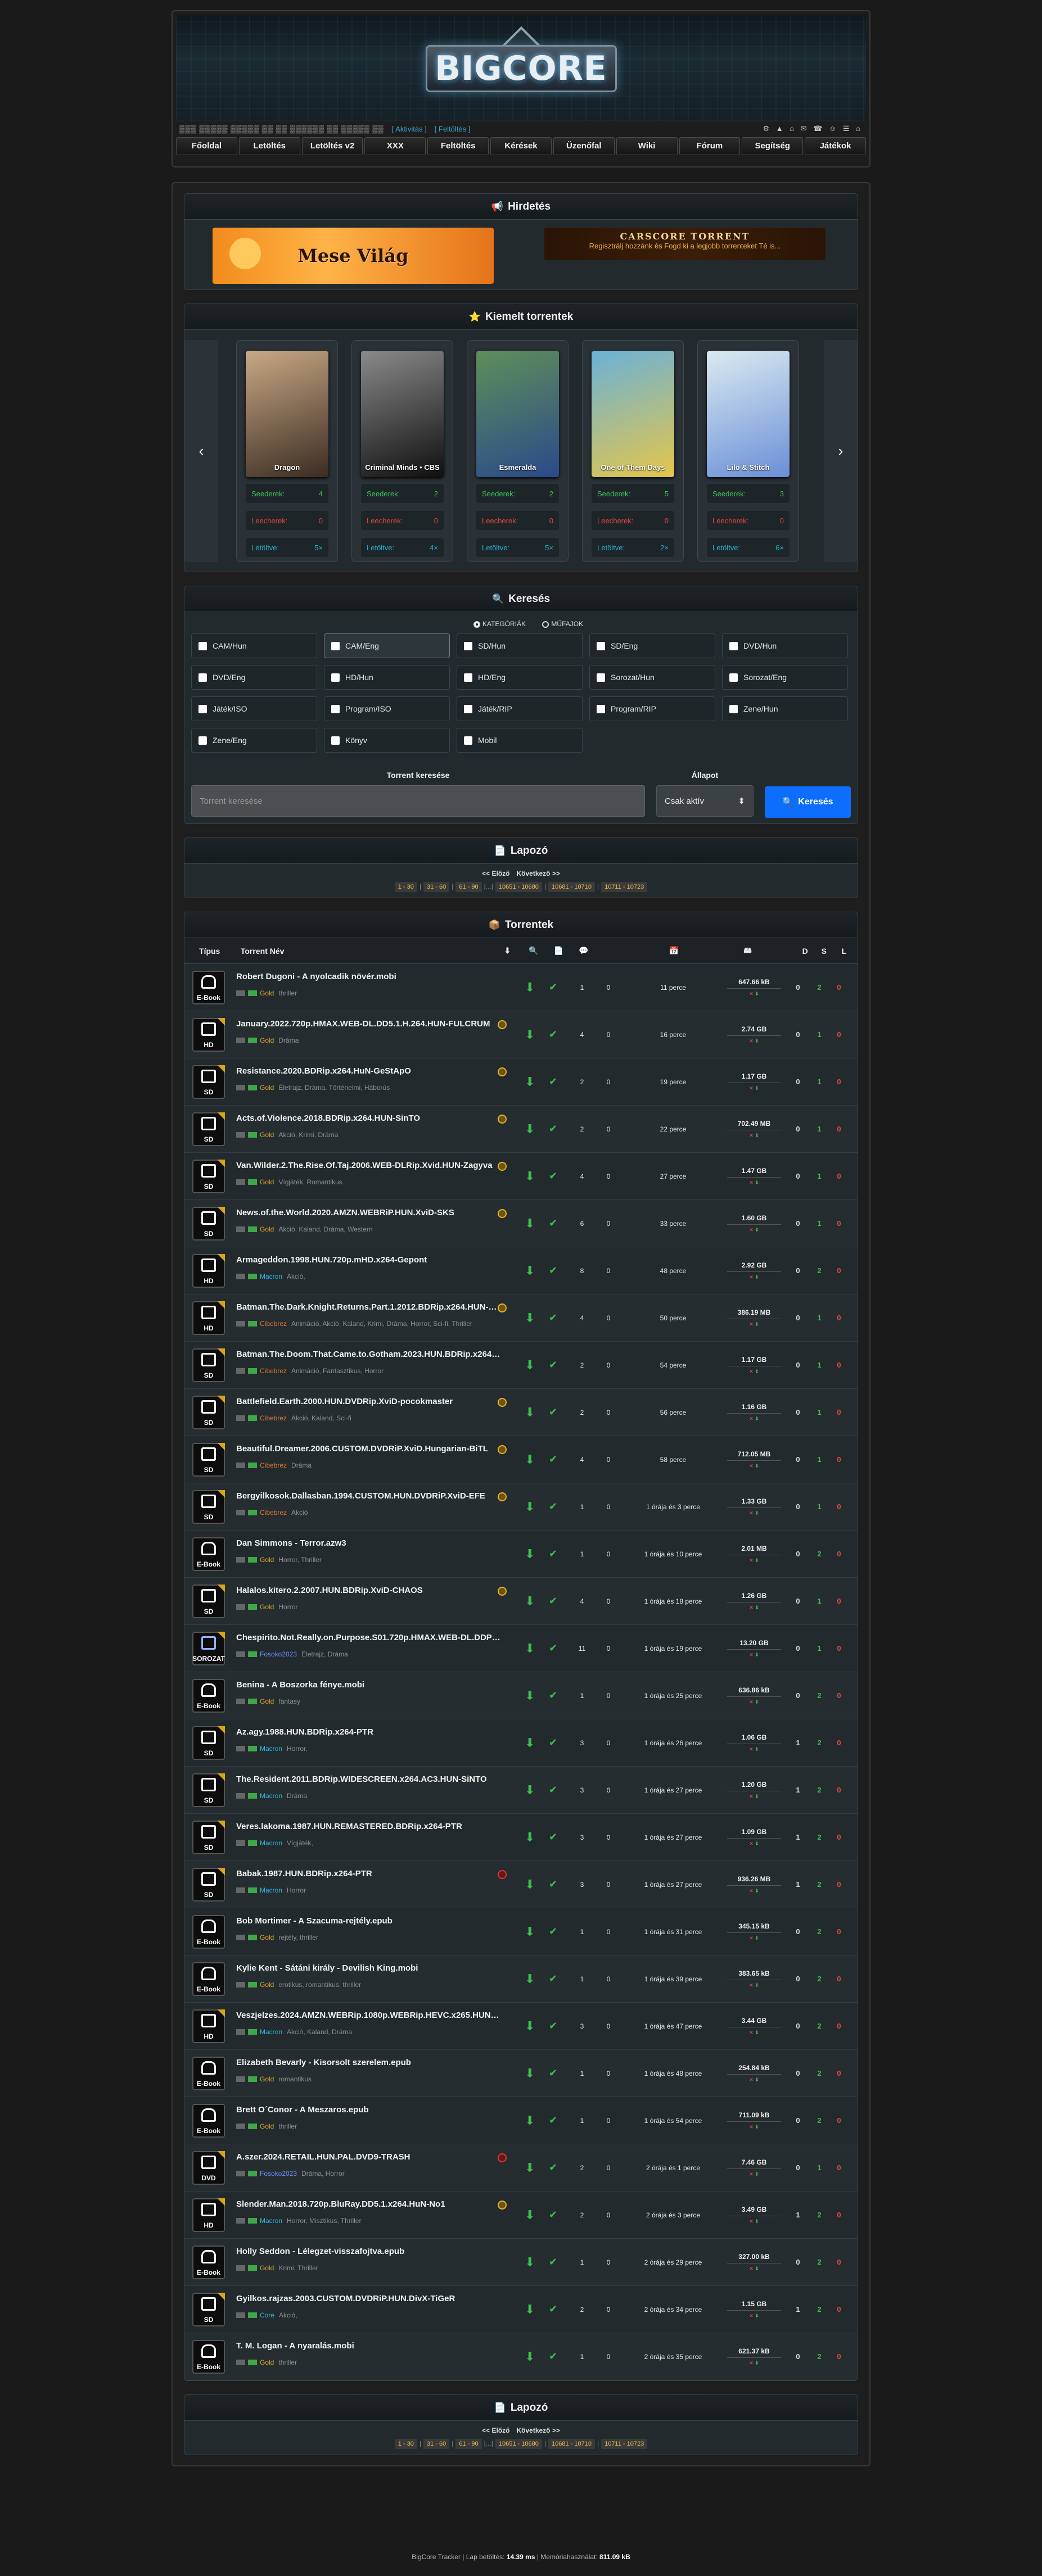  Describe the element at coordinates (418, 801) in the screenshot. I see `search-input: Torrent keresése` at that location.